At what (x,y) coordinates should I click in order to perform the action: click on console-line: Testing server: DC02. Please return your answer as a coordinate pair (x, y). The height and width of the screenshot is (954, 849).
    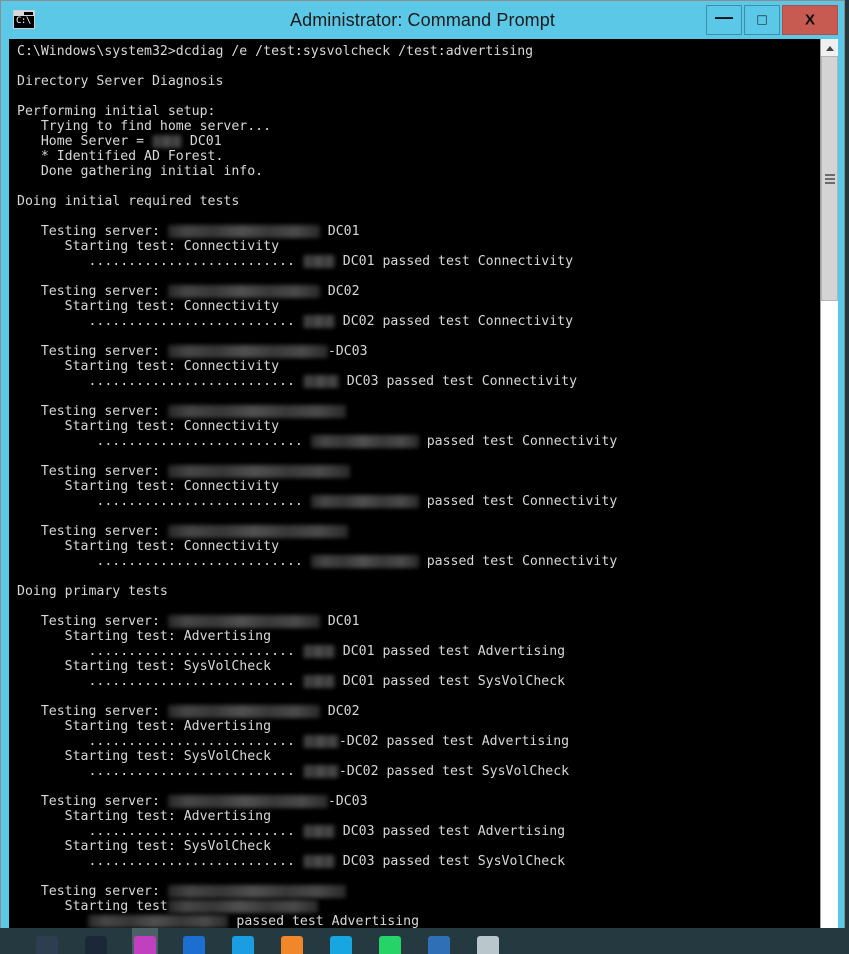
    Looking at the image, I should click on (418, 711).